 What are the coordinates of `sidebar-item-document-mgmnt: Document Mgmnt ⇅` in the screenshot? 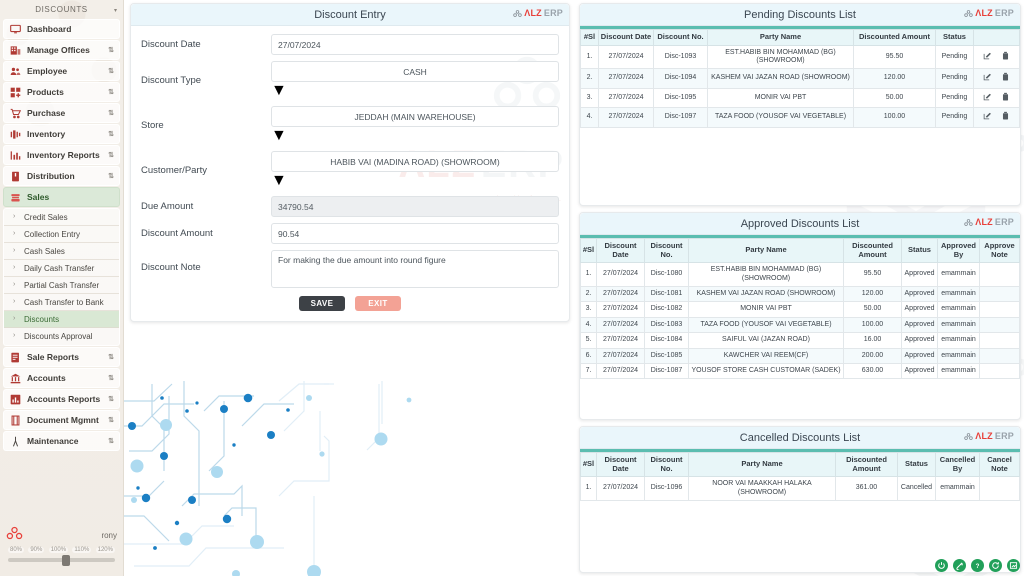 It's located at (61, 420).